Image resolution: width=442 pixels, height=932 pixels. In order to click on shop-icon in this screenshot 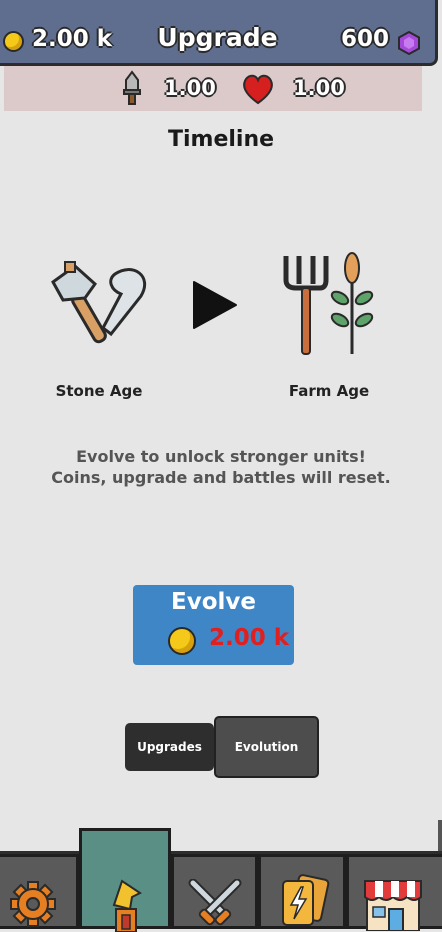, I will do `click(393, 905)`.